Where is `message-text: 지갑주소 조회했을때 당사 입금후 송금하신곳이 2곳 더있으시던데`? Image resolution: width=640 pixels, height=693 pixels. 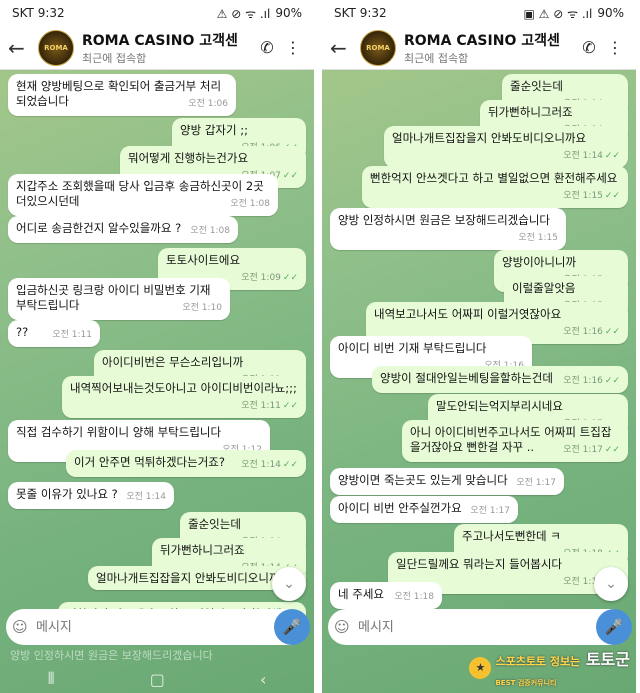
message-text: 지갑주소 조회했을때 당사 입금후 송금하신곳이 2곳 더있으시던데 is located at coordinates (140, 193).